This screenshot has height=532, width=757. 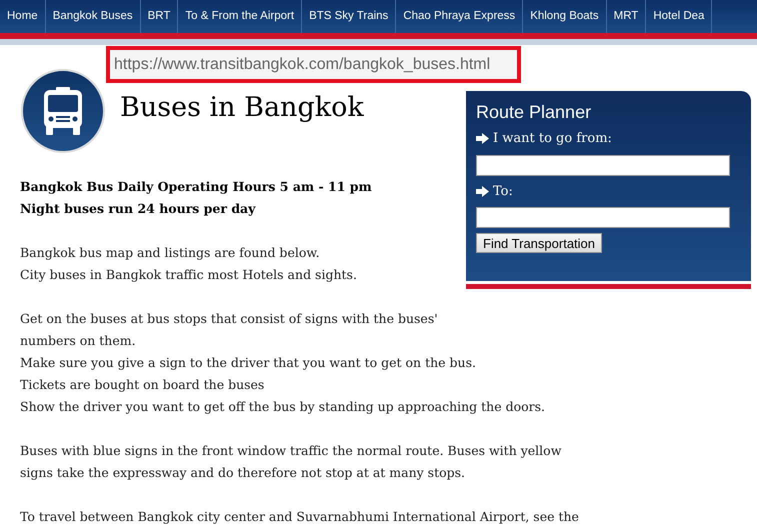 What do you see at coordinates (283, 363) in the screenshot?
I see `paragraph: Get on the buses at bus stops that consist of signs with the buses' numbers on them. Make sure you give a sign to the driver that you want to get on the bus. Tickets are bought on board the buses Show the driver you want to get off the bus by standing up approaching the doors.` at bounding box center [283, 363].